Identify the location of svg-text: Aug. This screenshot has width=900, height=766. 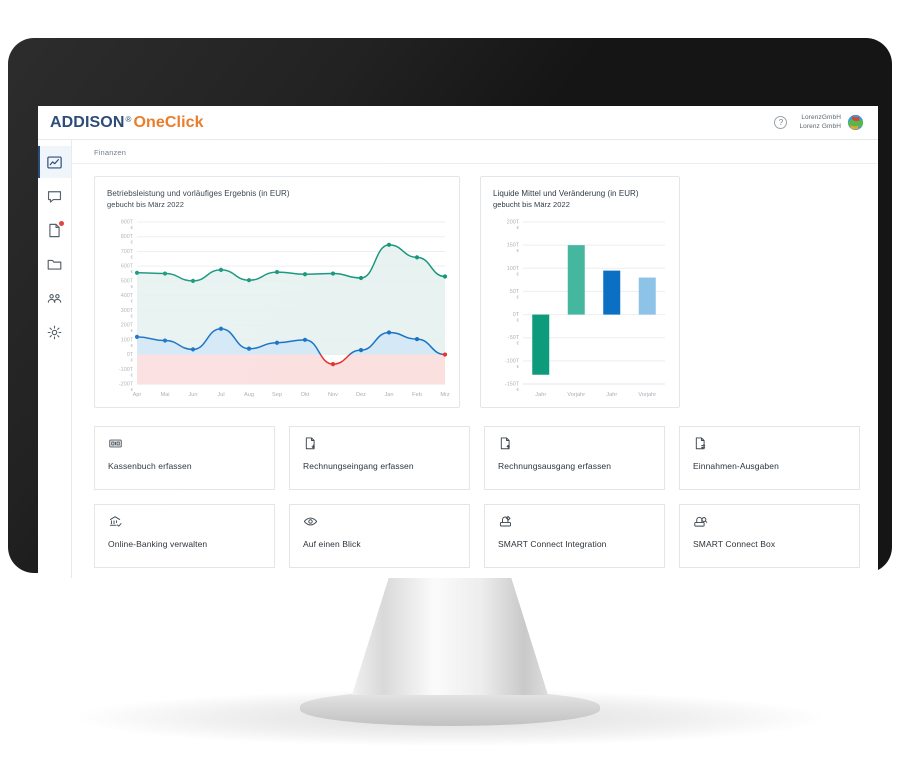
(249, 395).